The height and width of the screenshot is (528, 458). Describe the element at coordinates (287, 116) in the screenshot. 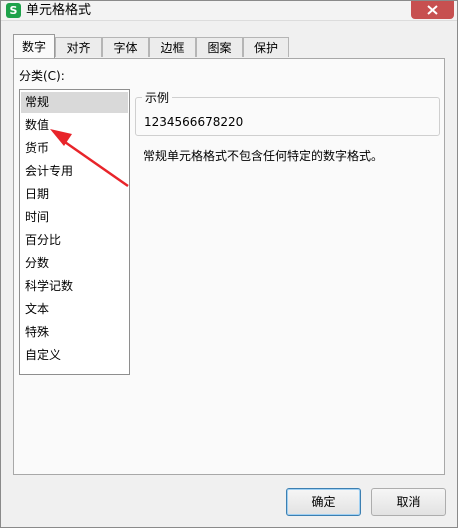

I see `sample-group: 1234566678220` at that location.